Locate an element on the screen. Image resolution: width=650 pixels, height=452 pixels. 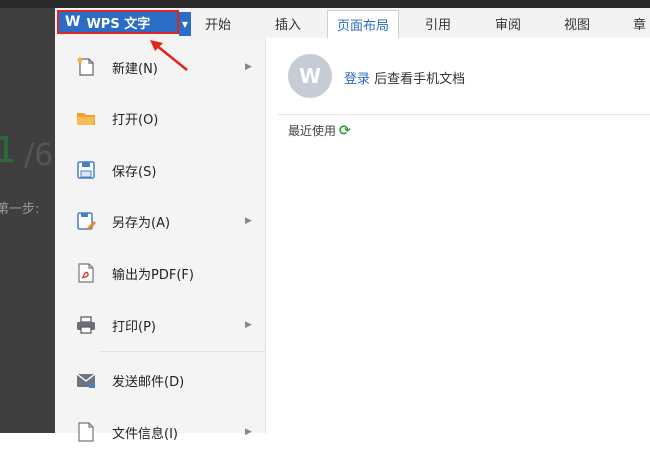
menu-item-label: 另存为(A) is located at coordinates (141, 223).